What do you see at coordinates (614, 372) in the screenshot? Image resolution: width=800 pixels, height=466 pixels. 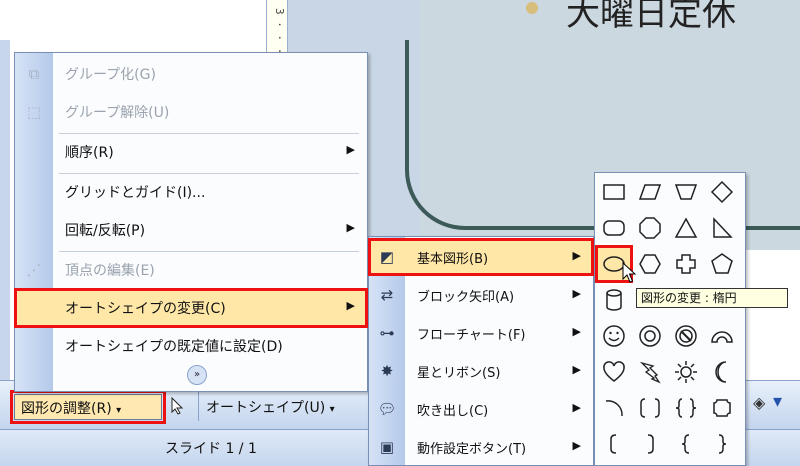 I see `heart-shape` at bounding box center [614, 372].